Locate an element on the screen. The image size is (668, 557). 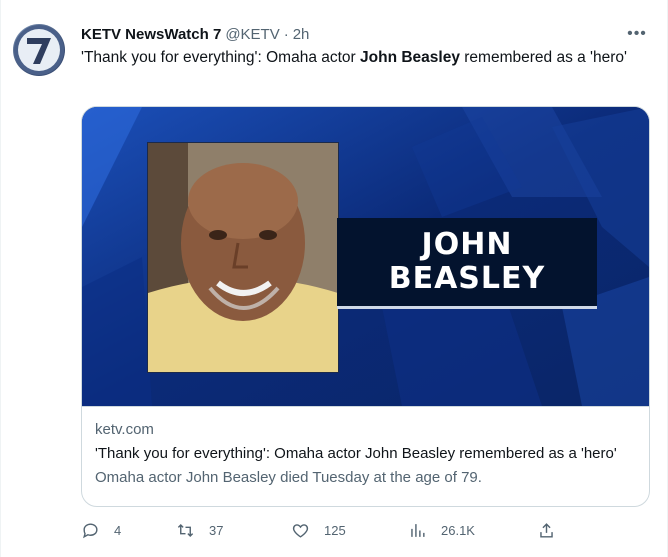
share-icon is located at coordinates (546, 530).